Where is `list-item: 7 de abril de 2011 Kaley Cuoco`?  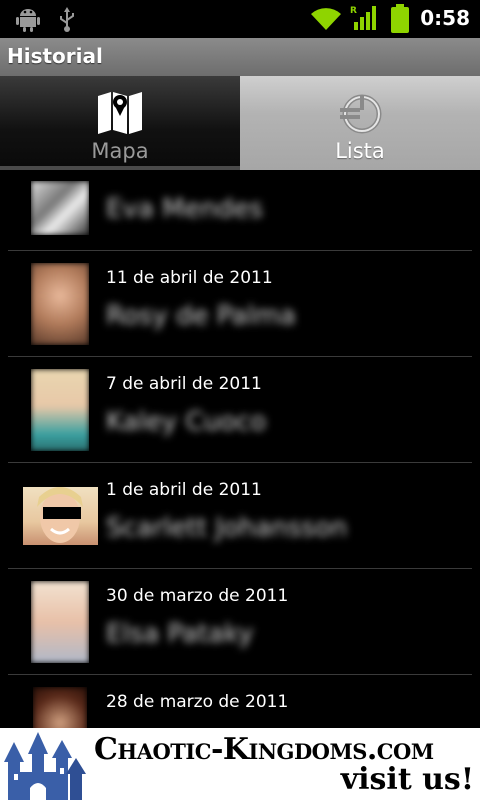 list-item: 7 de abril de 2011 Kaley Cuoco is located at coordinates (240, 410).